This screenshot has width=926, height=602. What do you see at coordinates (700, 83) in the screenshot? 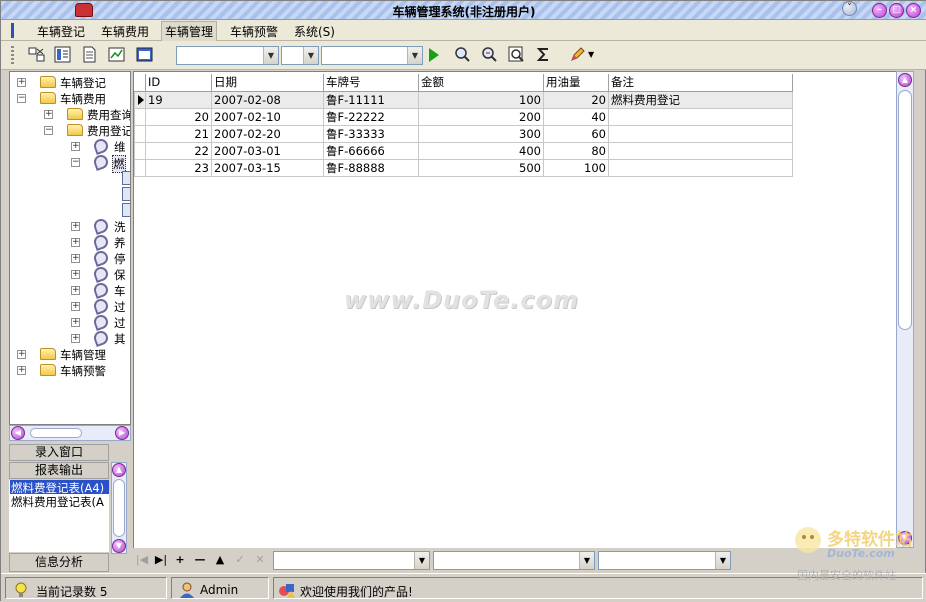
I see `col-header-note: 备注` at bounding box center [700, 83].